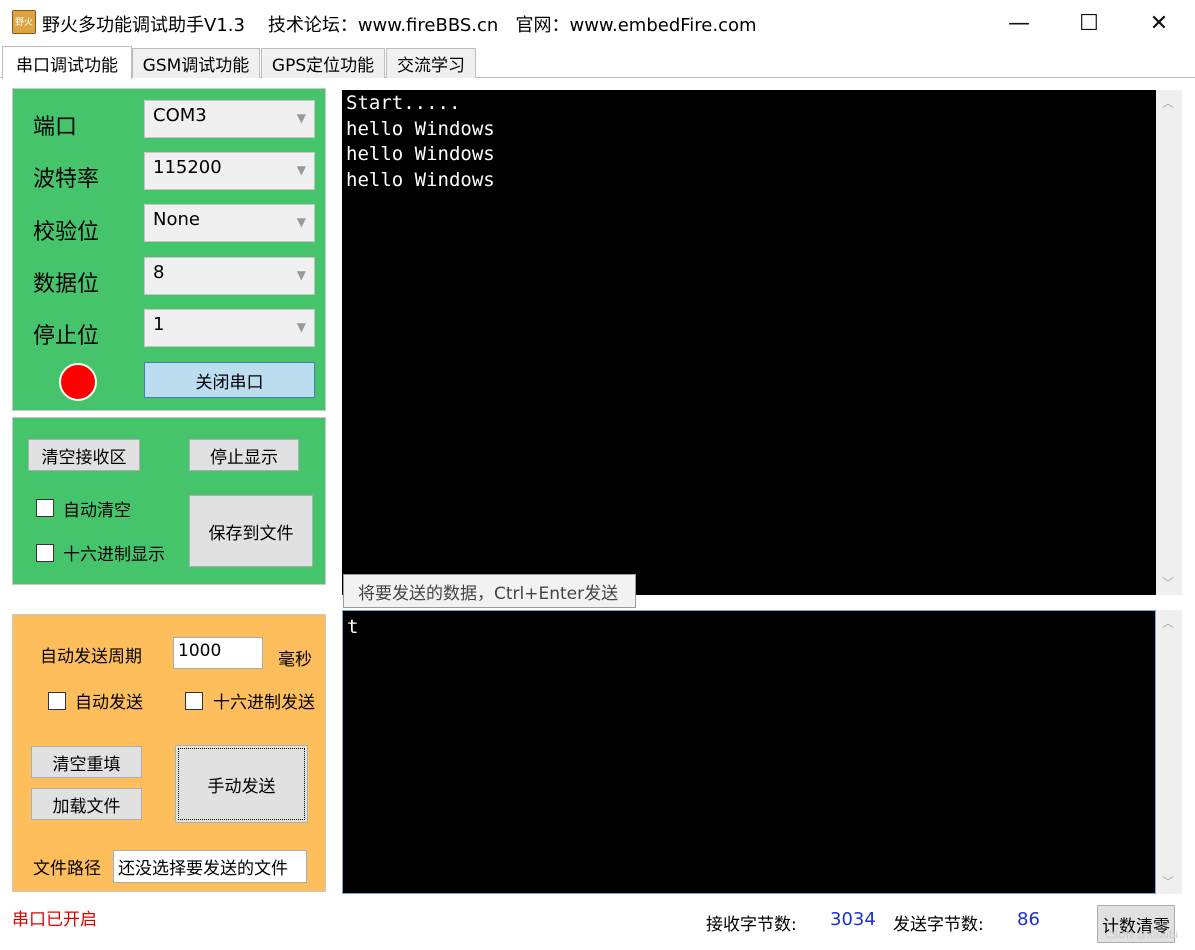 The image size is (1195, 950). What do you see at coordinates (244, 455) in the screenshot?
I see `stop-display-button: 停止显示` at bounding box center [244, 455].